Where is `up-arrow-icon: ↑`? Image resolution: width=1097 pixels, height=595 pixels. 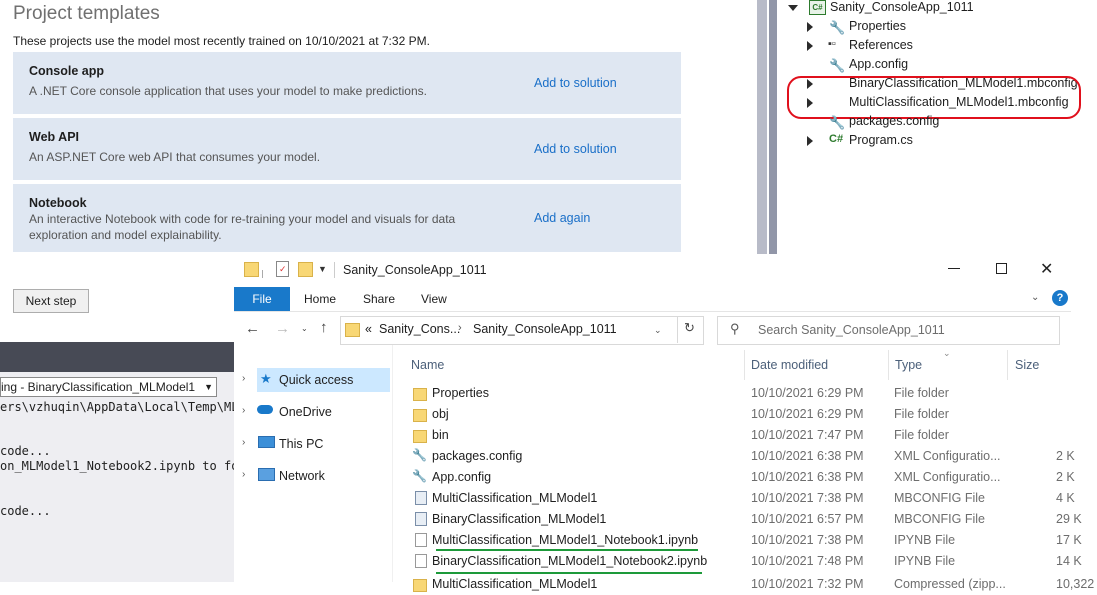
up-arrow-icon: ↑ is located at coordinates (324, 327).